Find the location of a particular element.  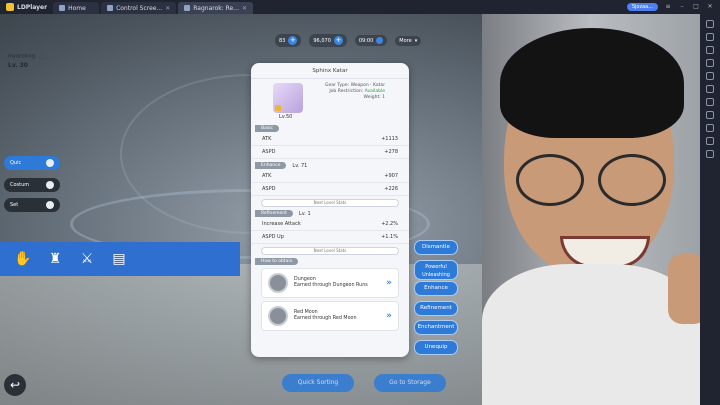

back-arrow-icon: ↩ is located at coordinates (15, 385).